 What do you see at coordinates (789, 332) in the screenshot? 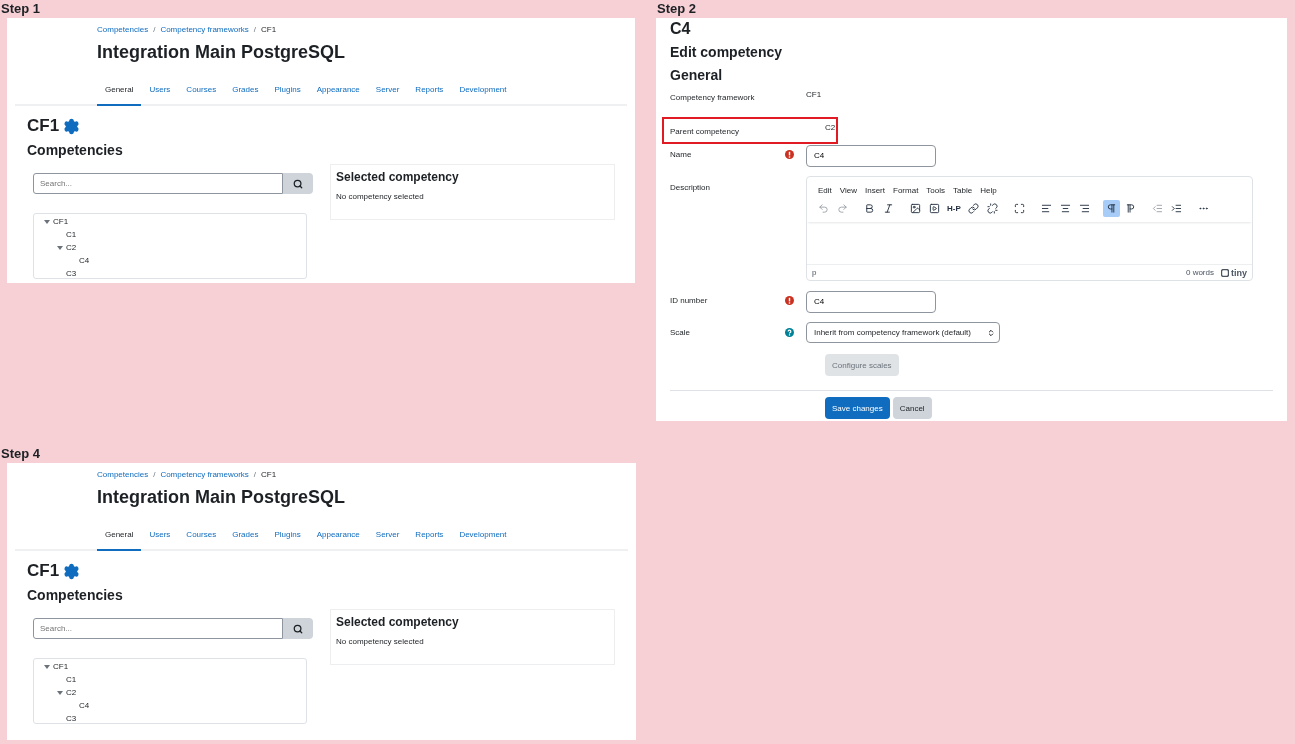
I see `help-icon` at bounding box center [789, 332].